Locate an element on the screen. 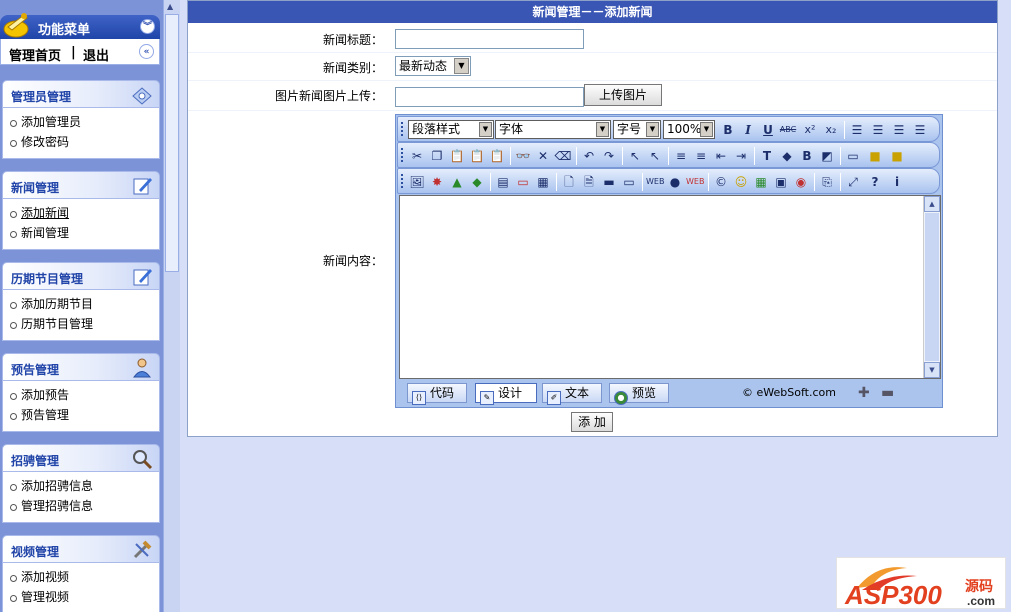  superscript-icon: x² is located at coordinates (810, 130).